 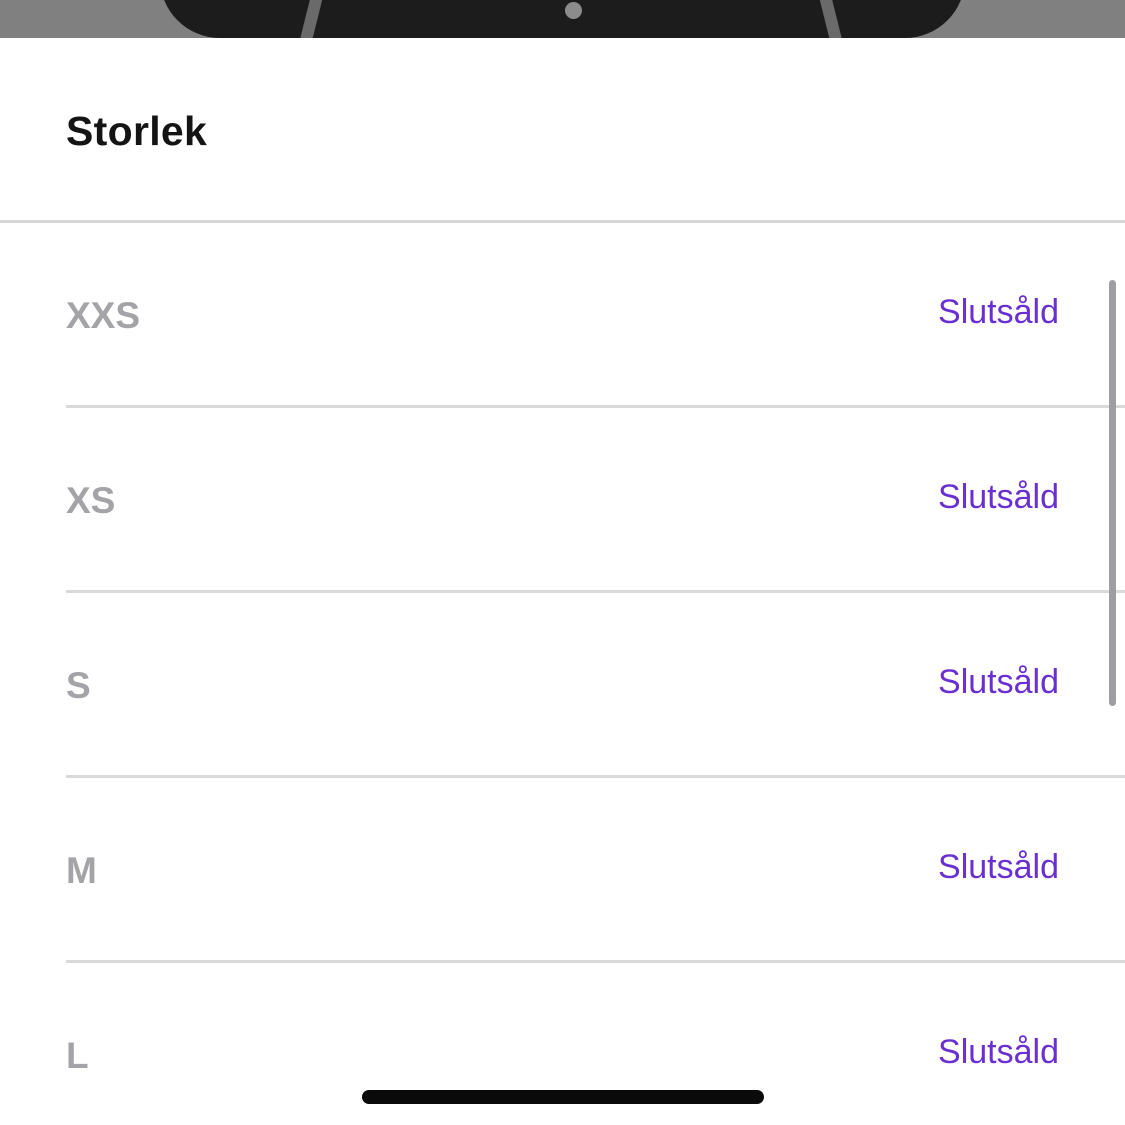 I want to click on scrollbar, so click(x=1112, y=493).